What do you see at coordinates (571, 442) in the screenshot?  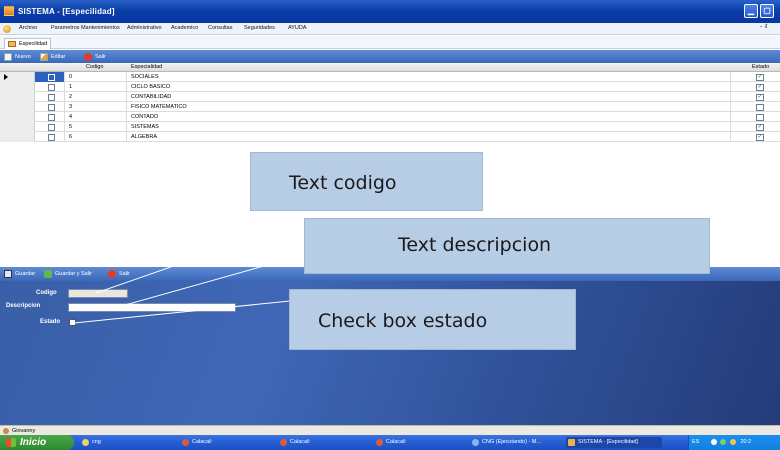 I see `app-icon` at bounding box center [571, 442].